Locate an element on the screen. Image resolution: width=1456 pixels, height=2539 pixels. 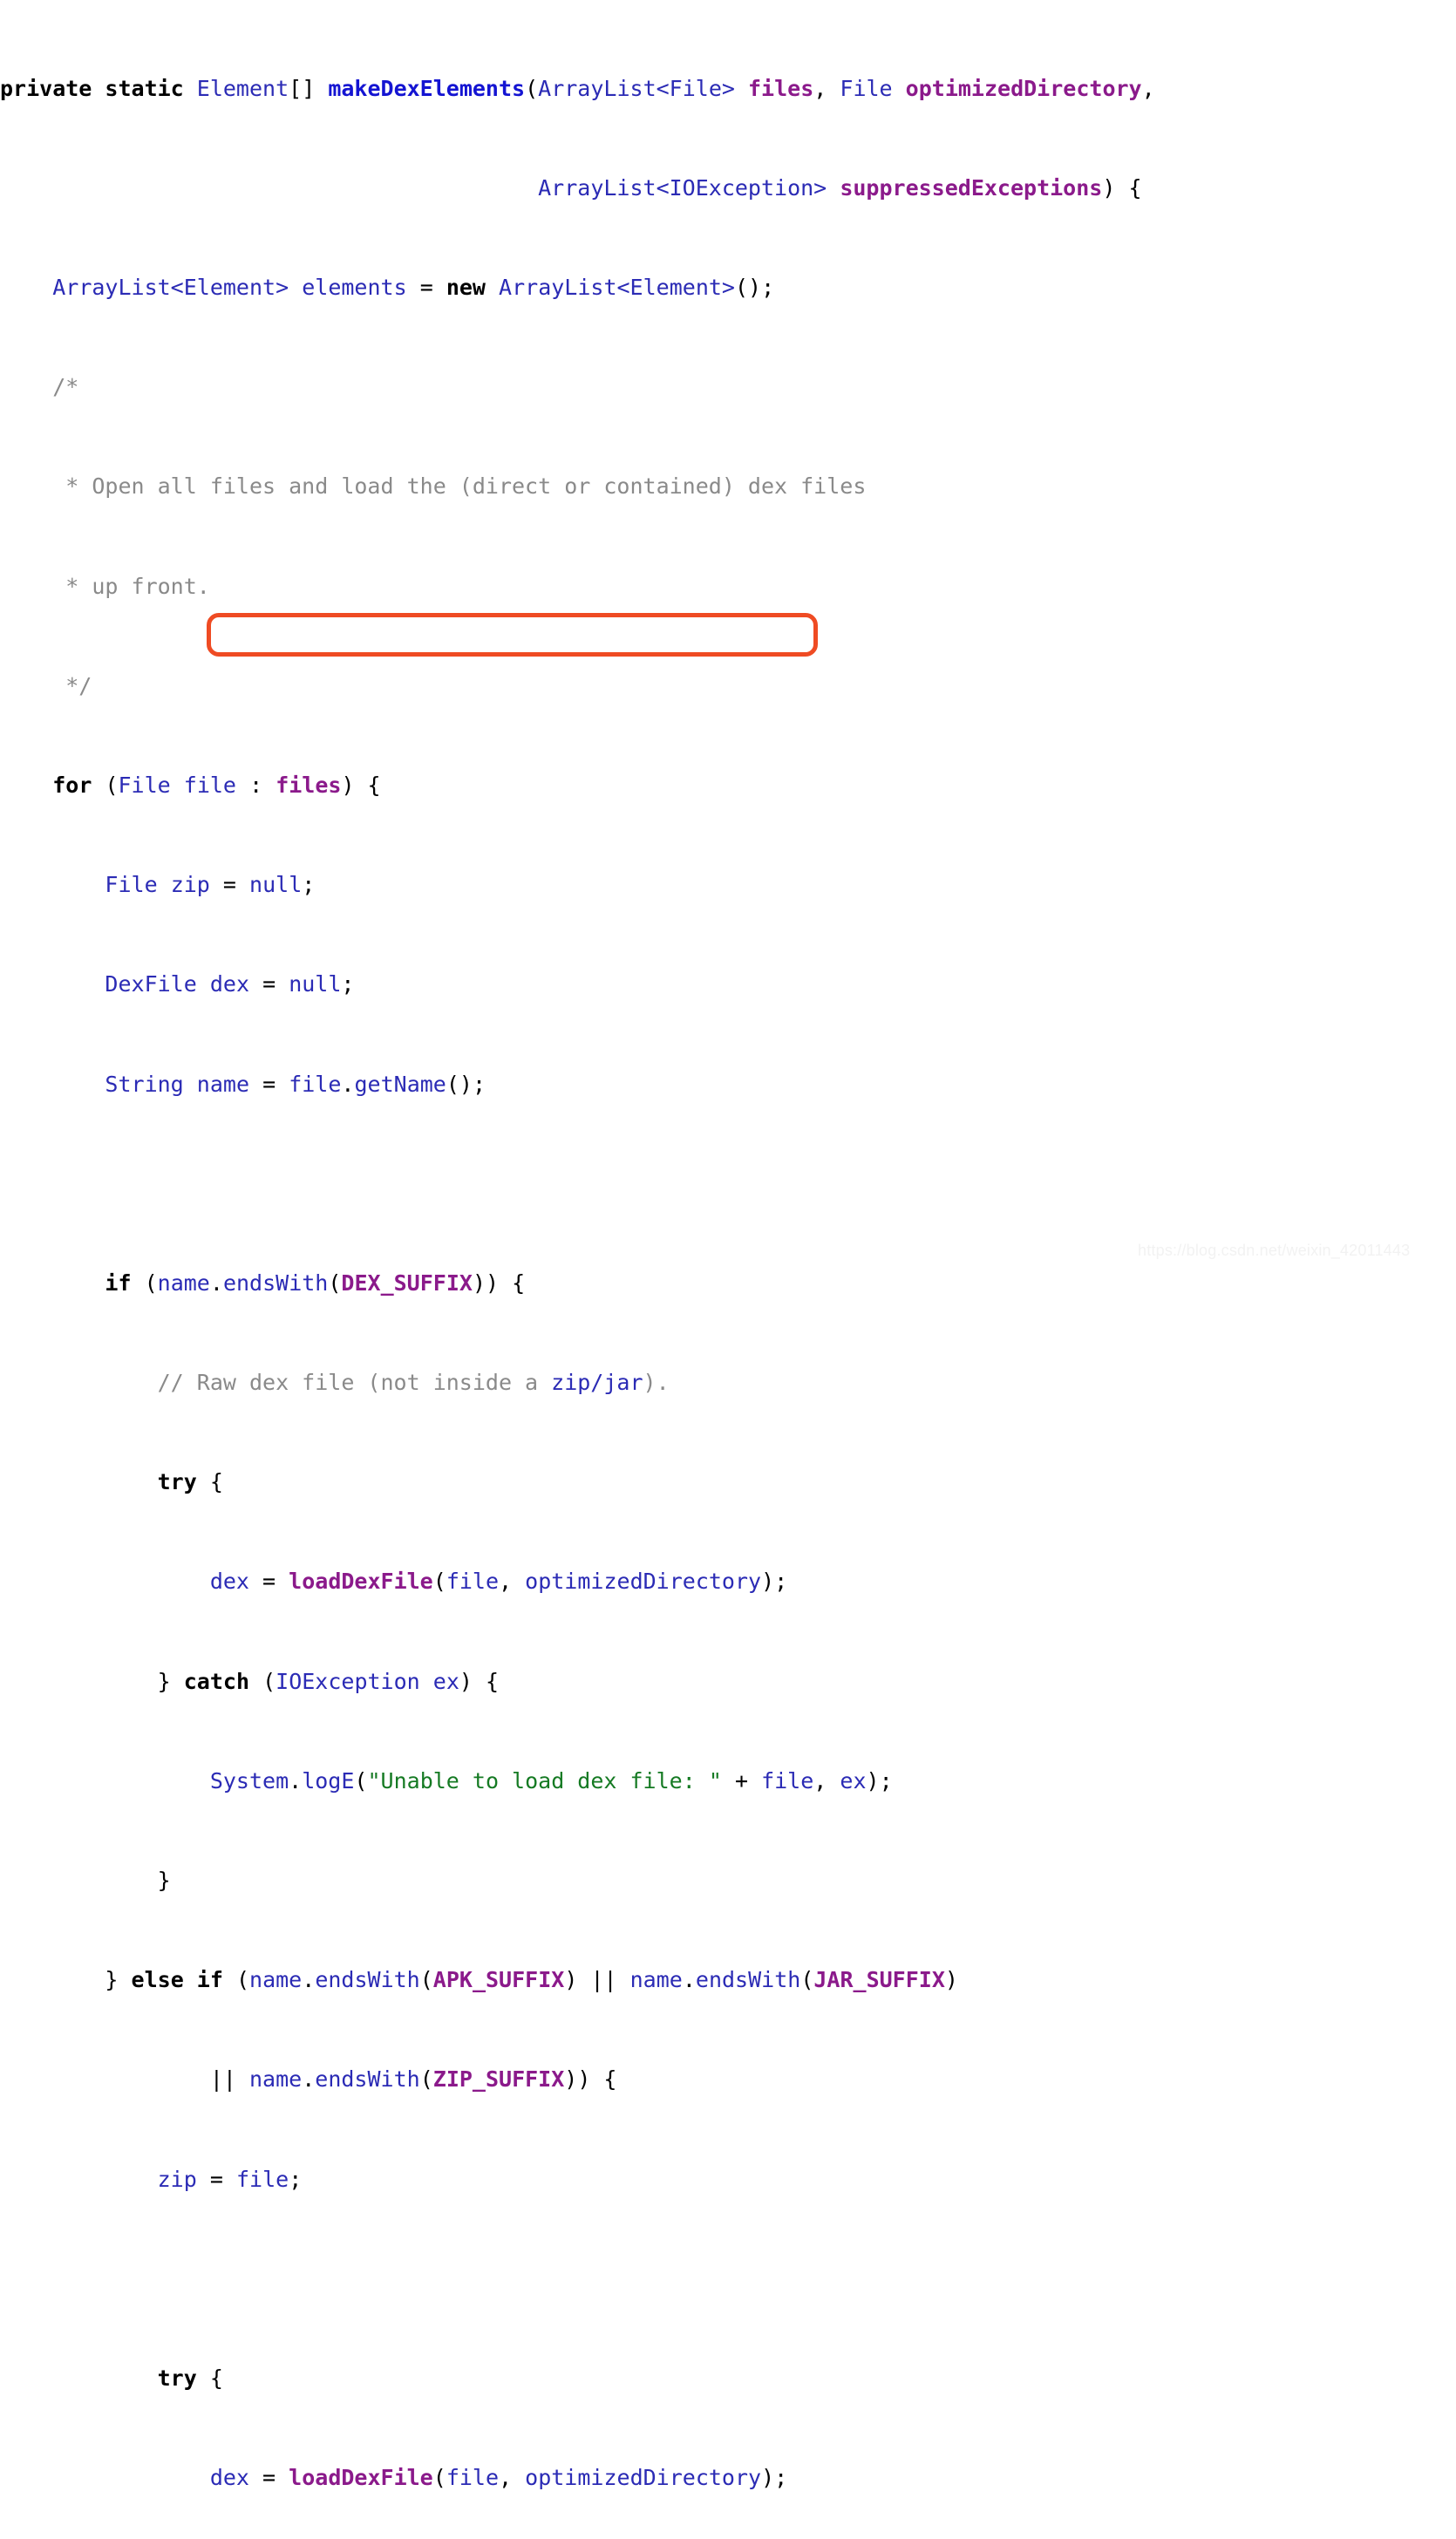
token-comment: // Raw dex file (not inside a is located at coordinates (276, 1383).